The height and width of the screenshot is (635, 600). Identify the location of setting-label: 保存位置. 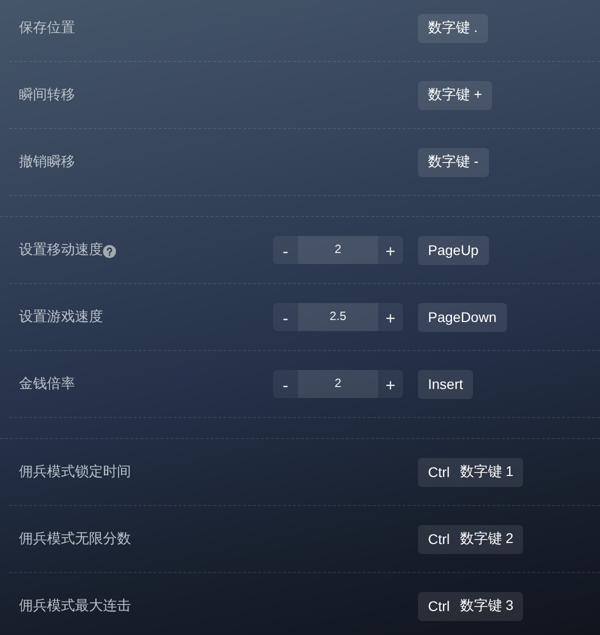
(47, 28).